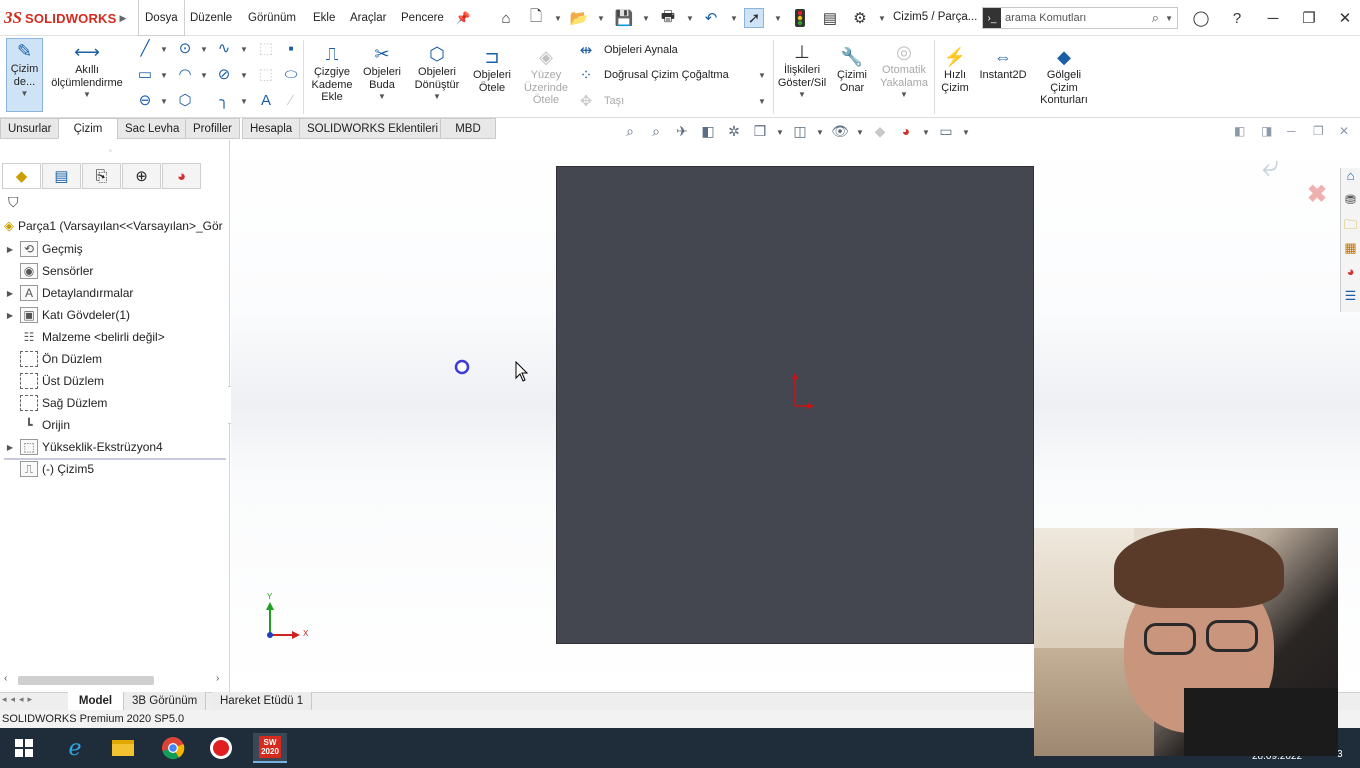  Describe the element at coordinates (1266, 131) in the screenshot. I see `tile-right-icon: ◨` at that location.